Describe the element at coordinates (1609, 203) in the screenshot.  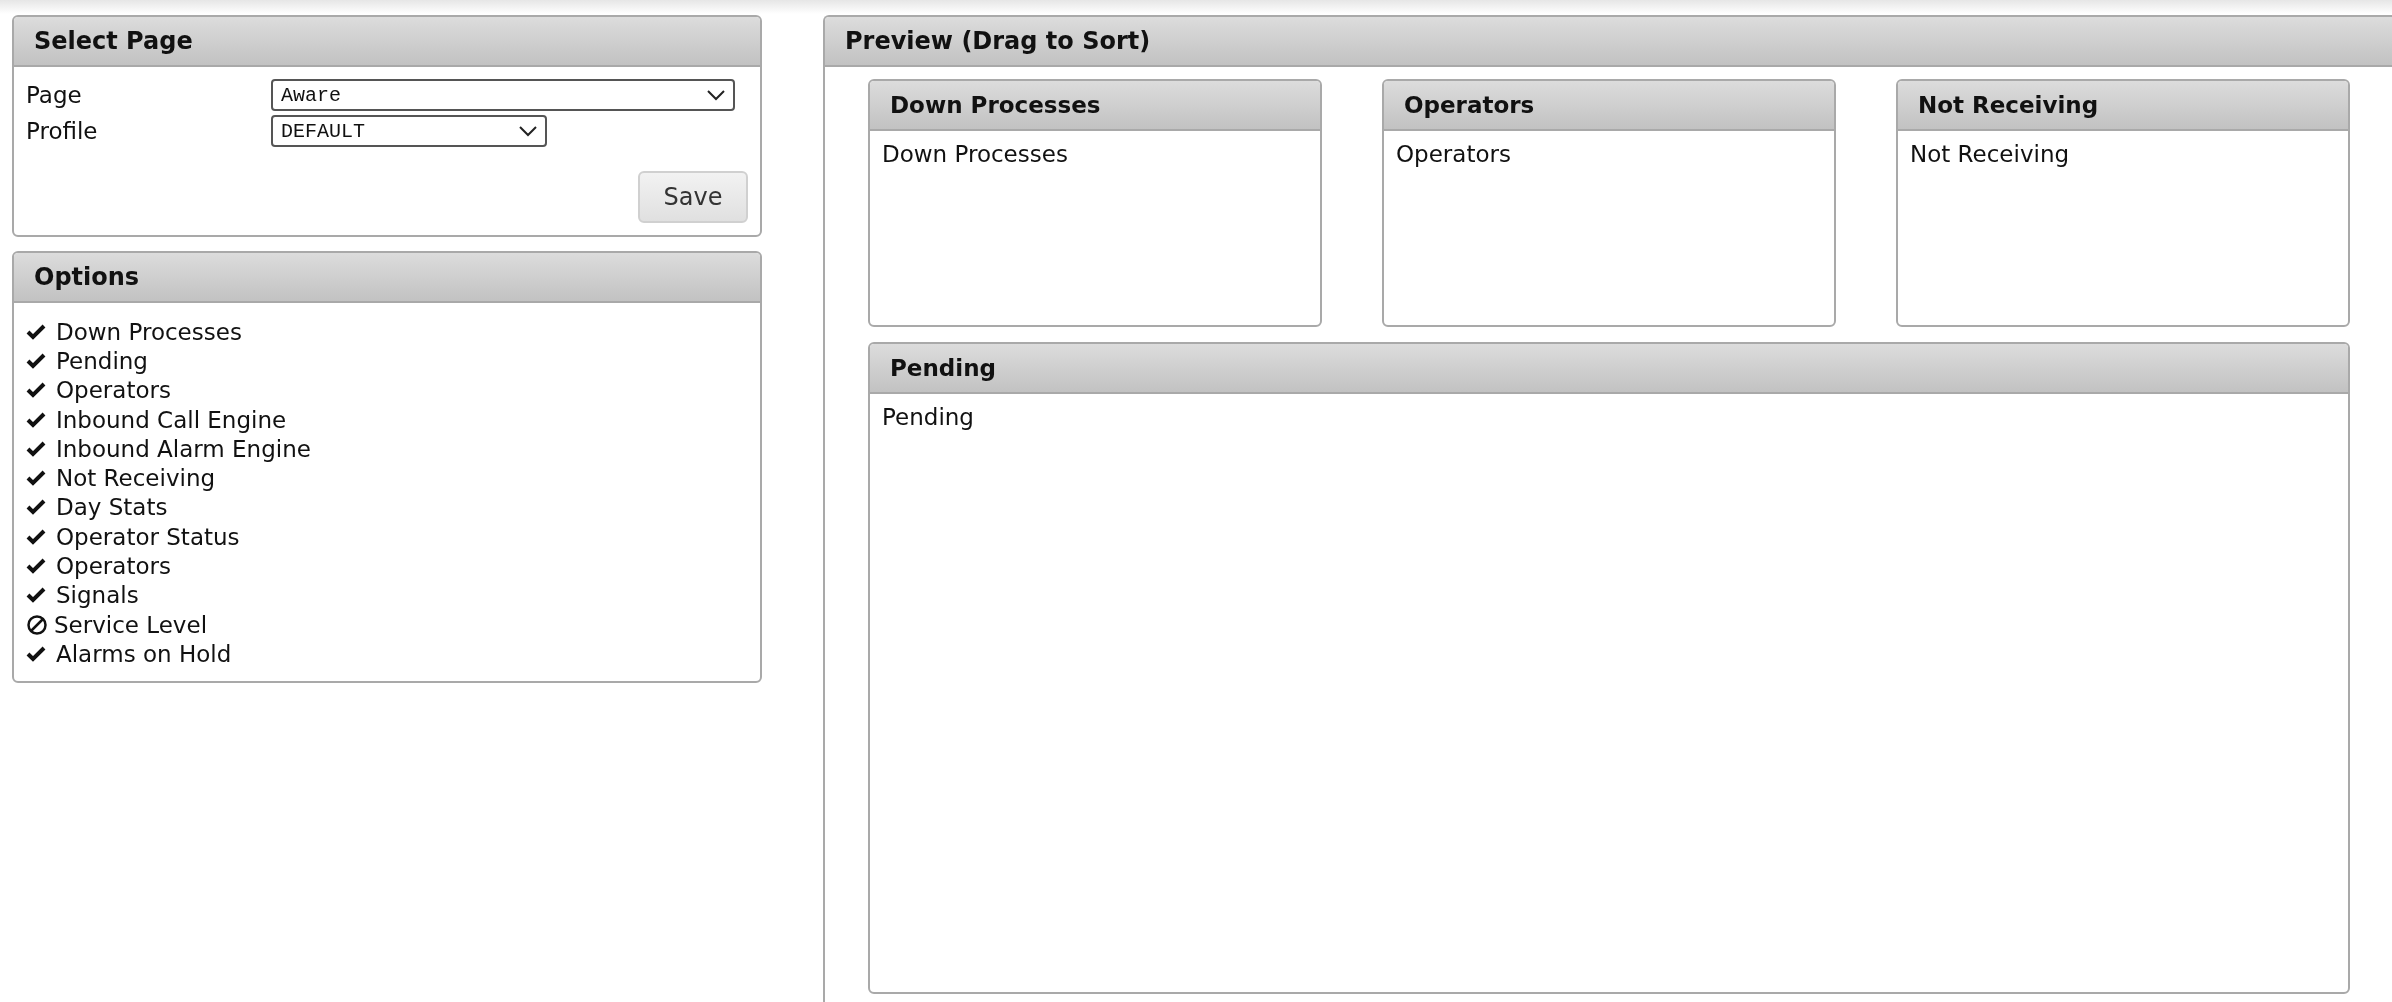
I see `preview-card: Operators Operators` at that location.